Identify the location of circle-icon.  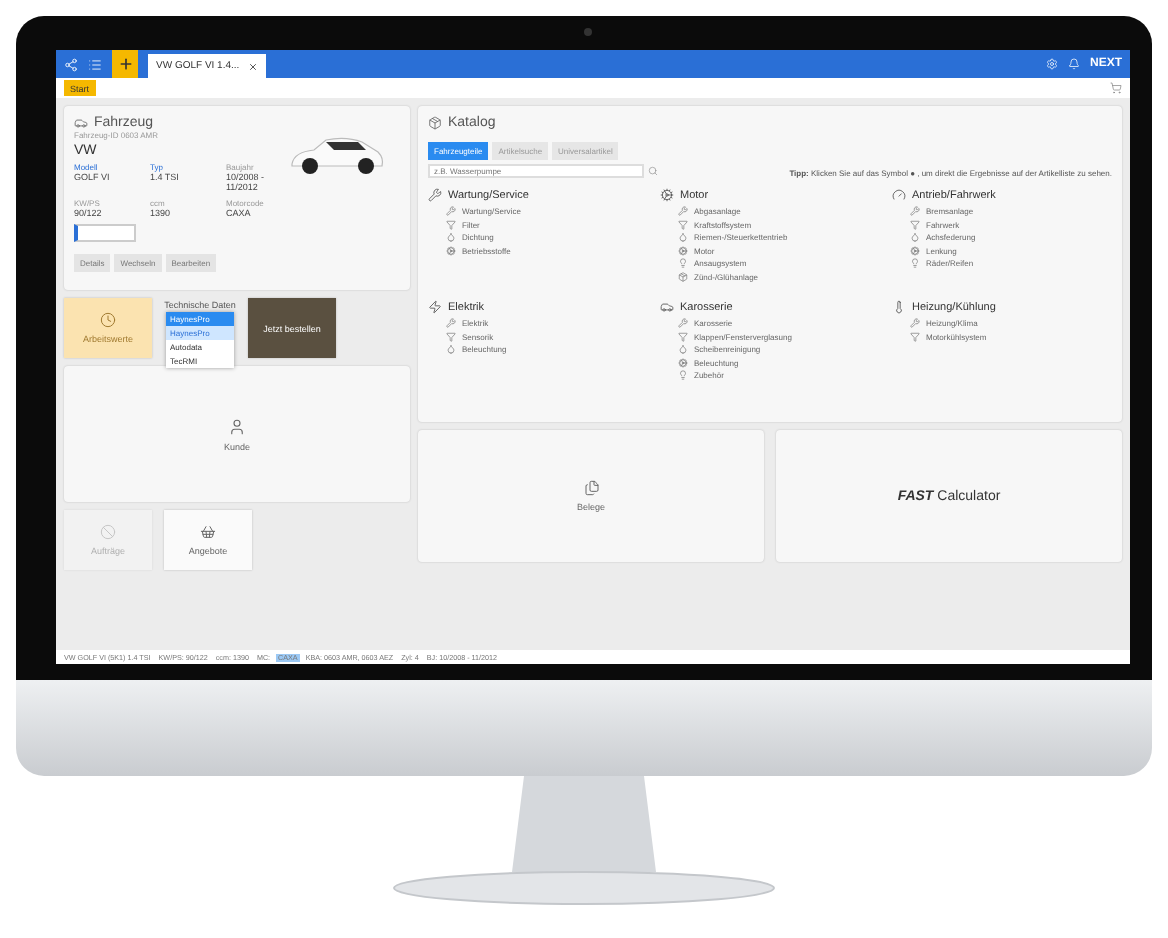
(108, 532).